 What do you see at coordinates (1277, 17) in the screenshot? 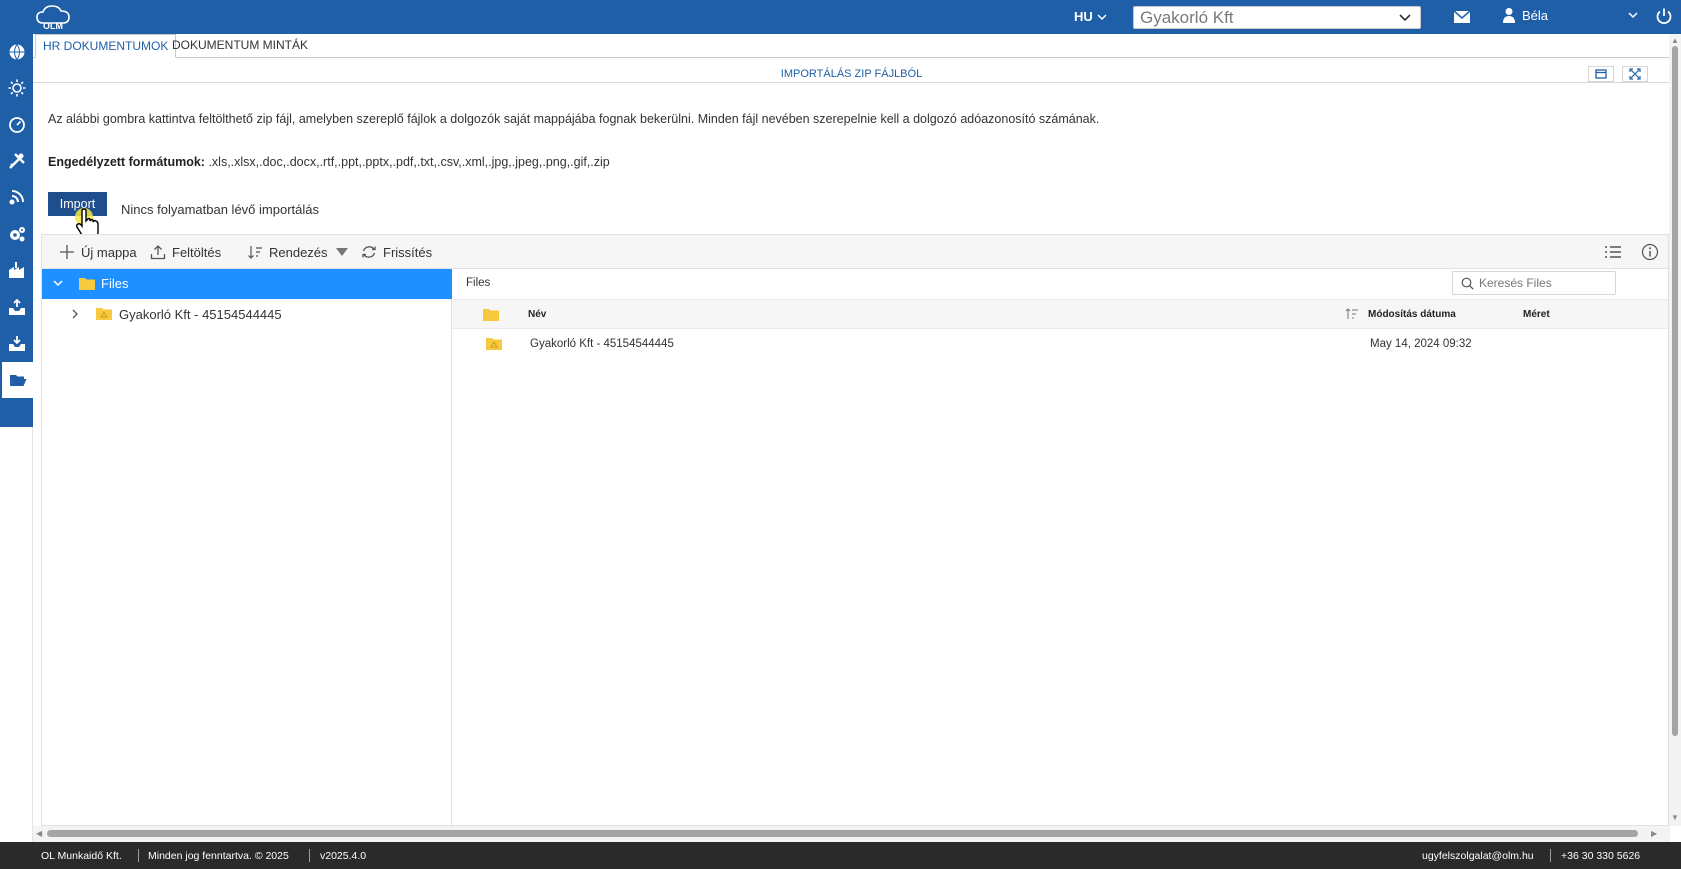
I see `company-select: Gyakorló Kft` at bounding box center [1277, 17].